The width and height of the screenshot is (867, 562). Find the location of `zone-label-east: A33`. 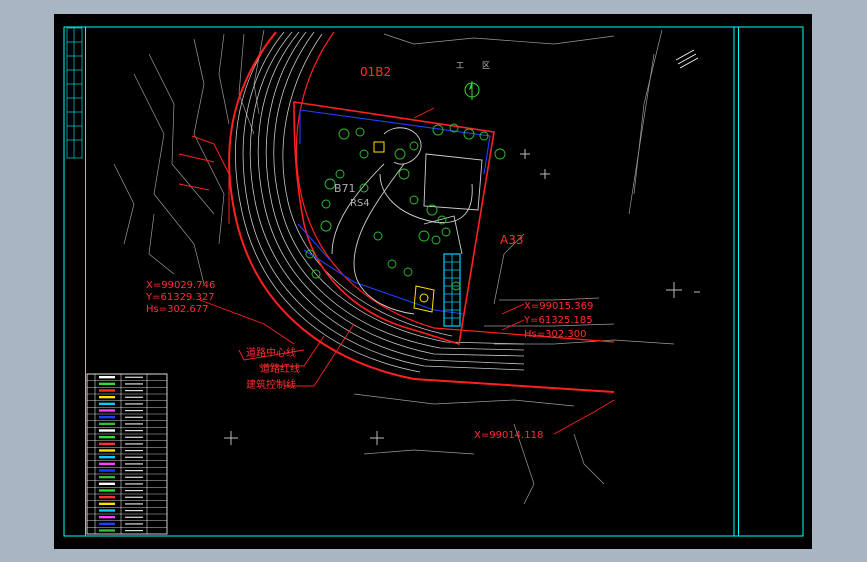

zone-label-east: A33 is located at coordinates (511, 240).